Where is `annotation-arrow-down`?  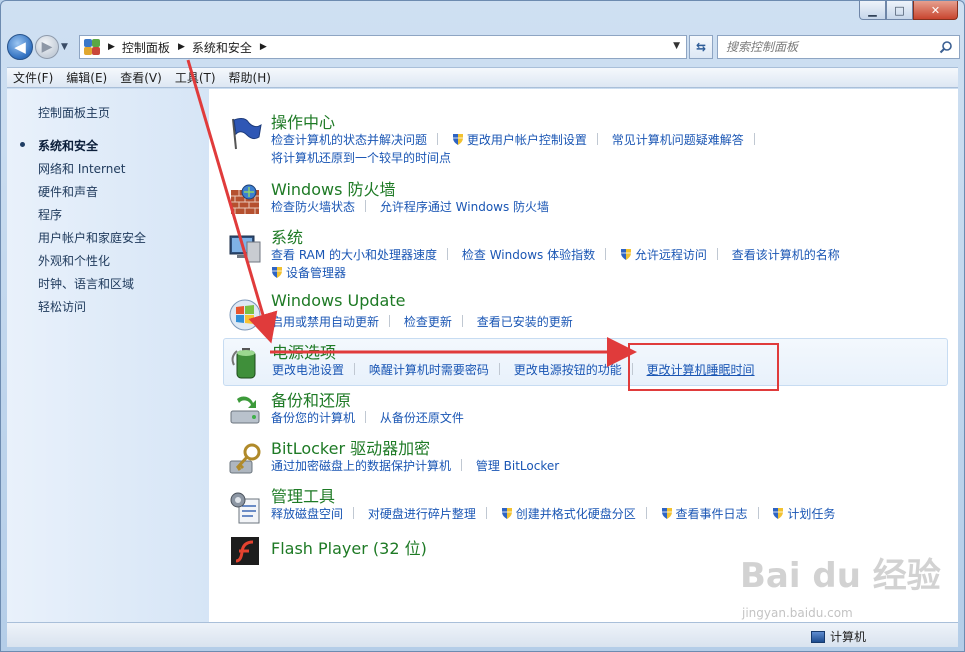 annotation-arrow-down is located at coordinates (232, 201).